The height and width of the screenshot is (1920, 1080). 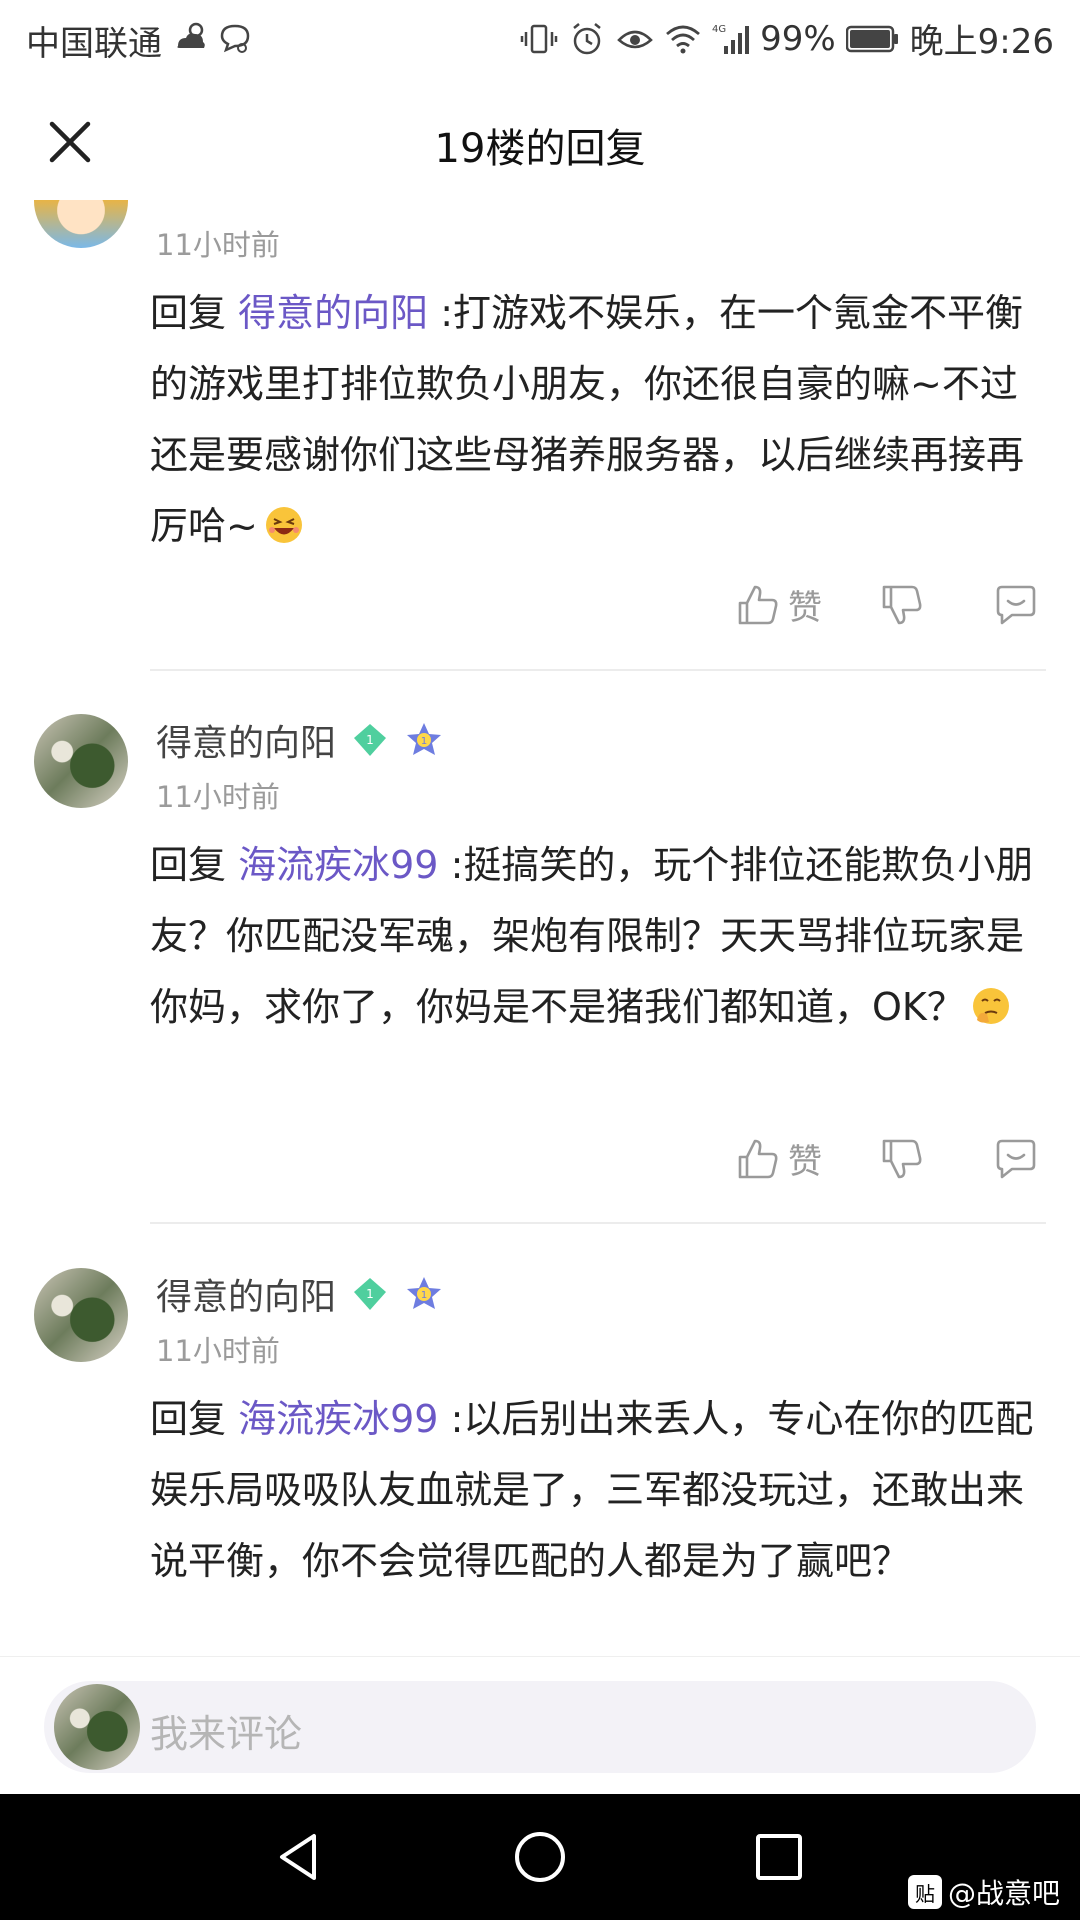 What do you see at coordinates (226, 1734) in the screenshot?
I see `comment-placeholder: 我来评论` at bounding box center [226, 1734].